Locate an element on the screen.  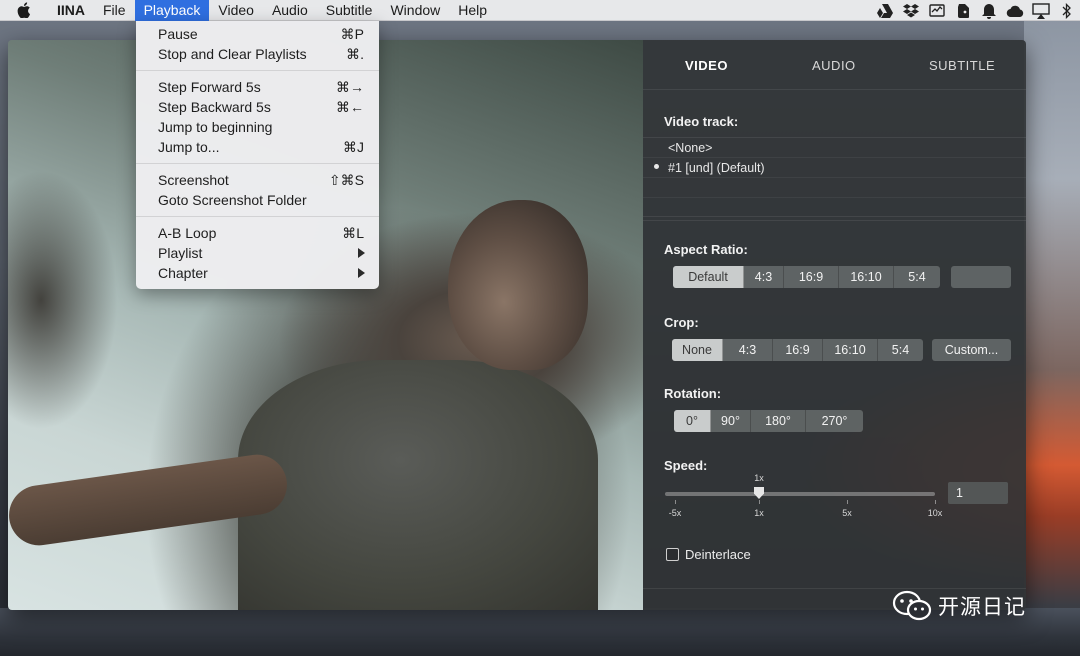
cloud-icon is located at coordinates (1015, 11).